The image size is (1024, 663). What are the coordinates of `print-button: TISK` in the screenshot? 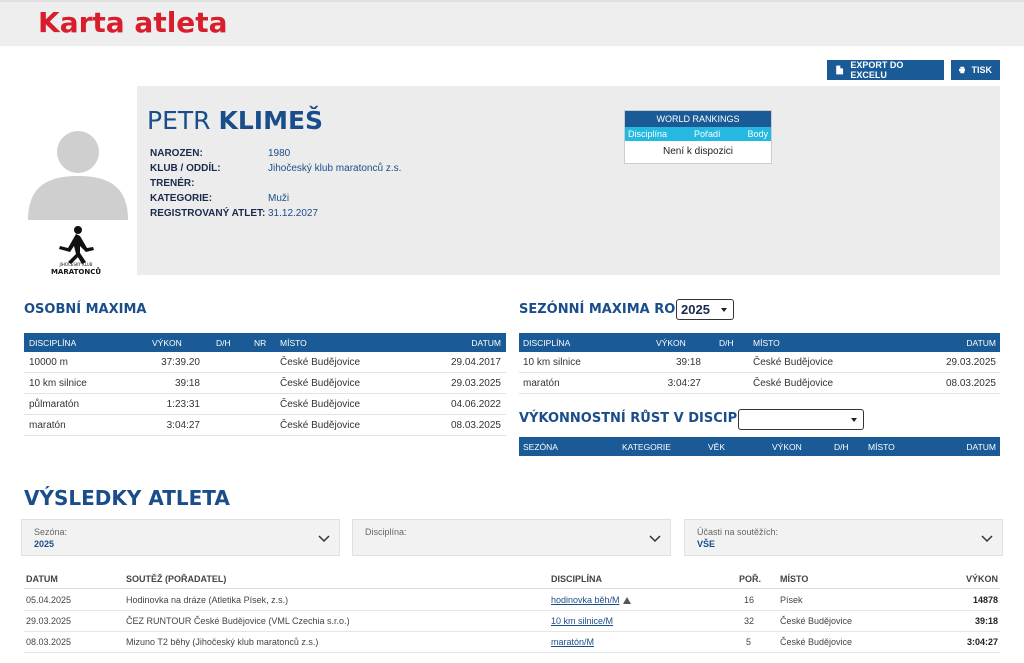 It's located at (975, 70).